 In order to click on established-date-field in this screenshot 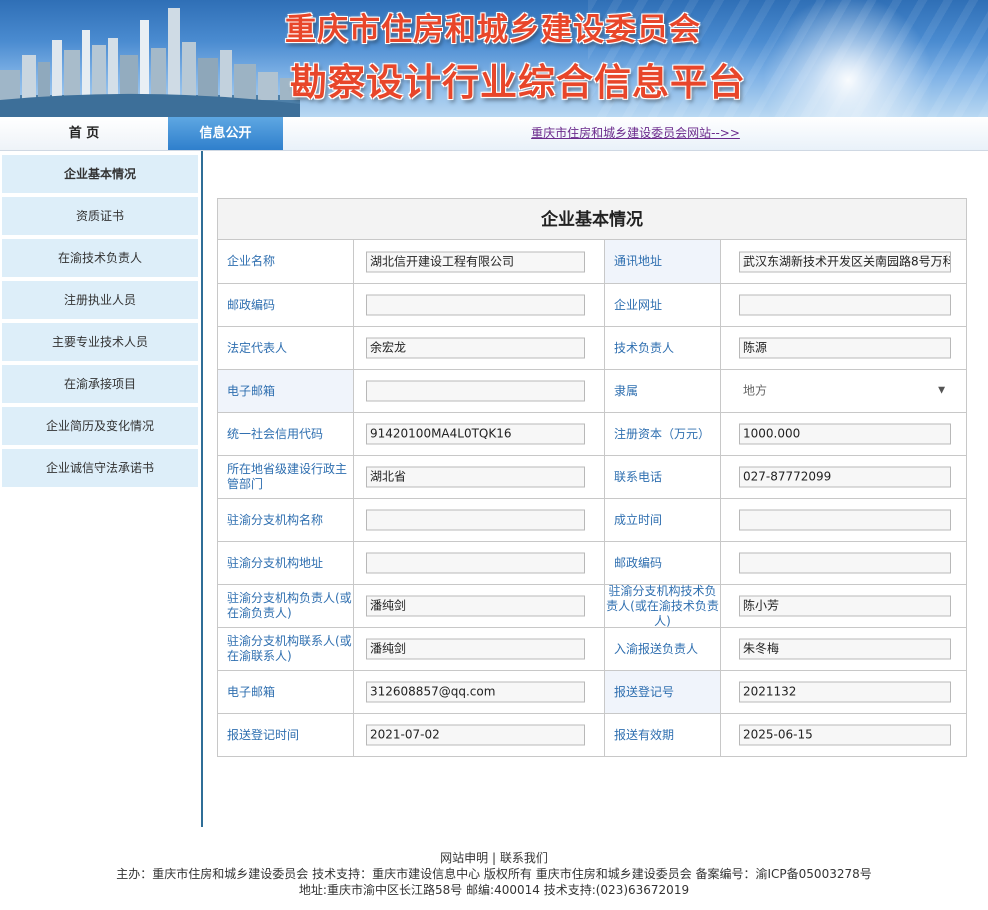, I will do `click(845, 520)`.